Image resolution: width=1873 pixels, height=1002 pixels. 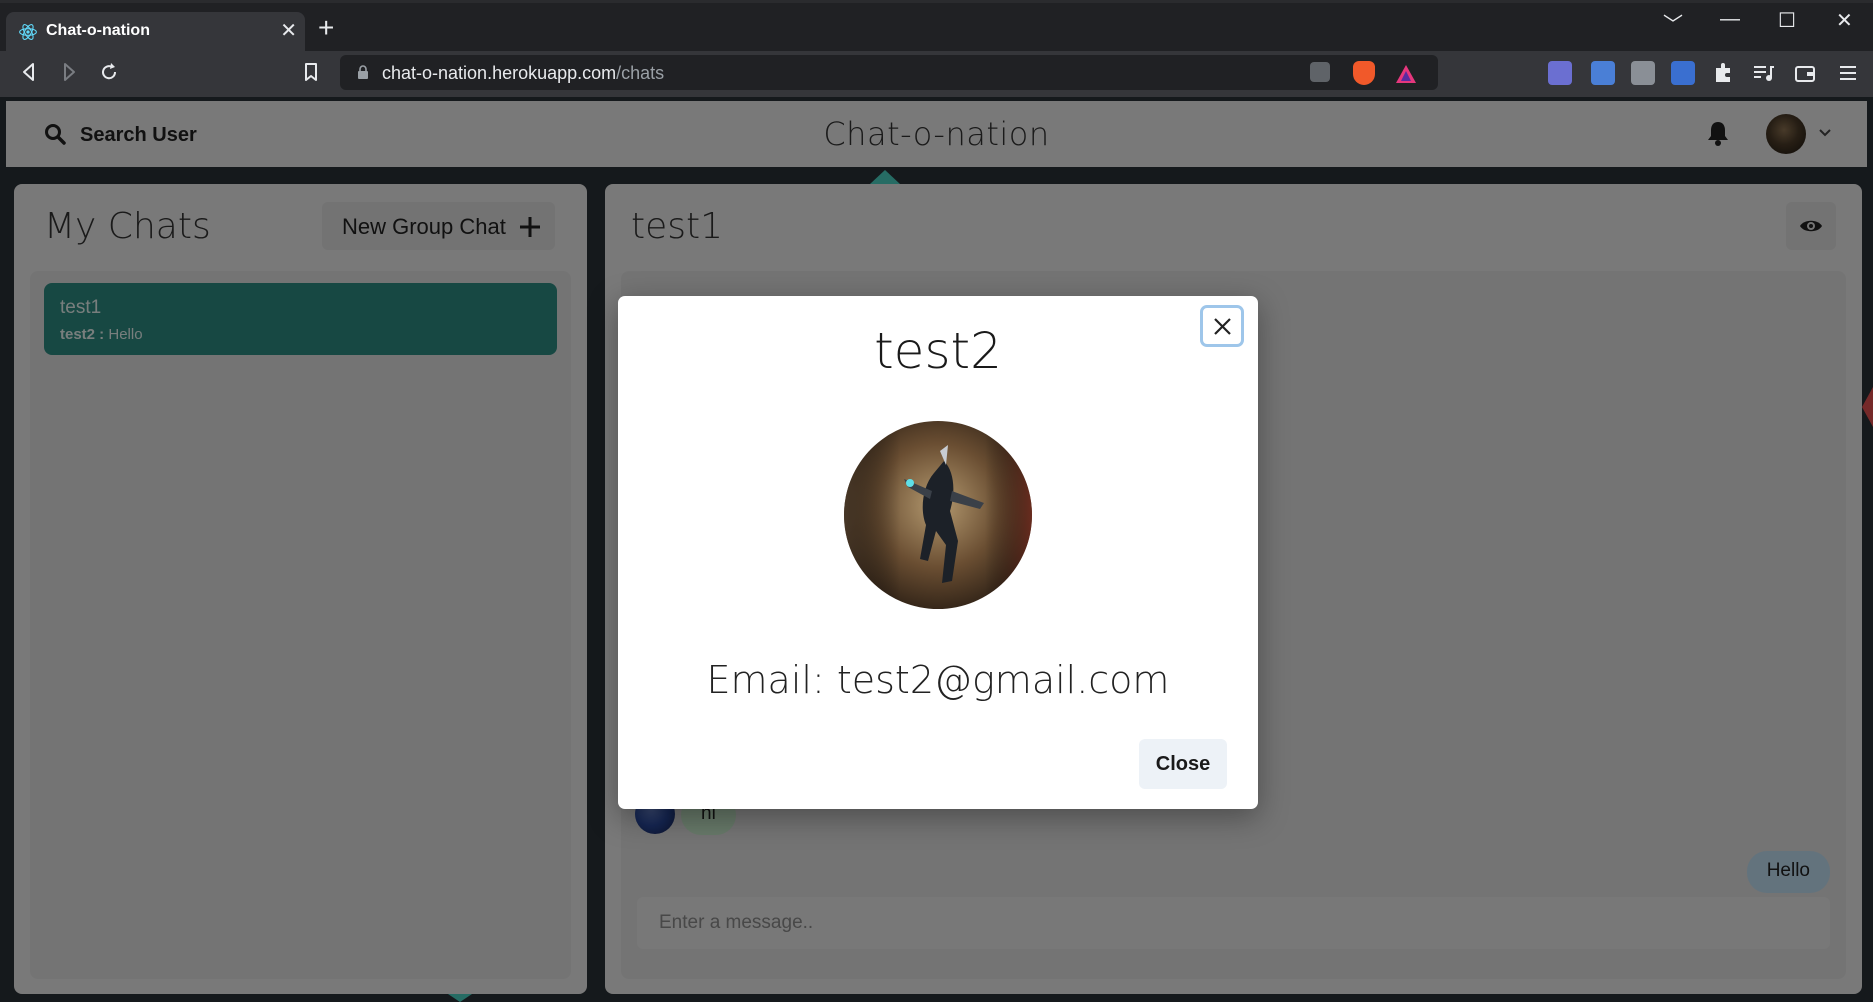 What do you see at coordinates (155, 31) in the screenshot?
I see `browser-tab: Chat-o-nation ✕` at bounding box center [155, 31].